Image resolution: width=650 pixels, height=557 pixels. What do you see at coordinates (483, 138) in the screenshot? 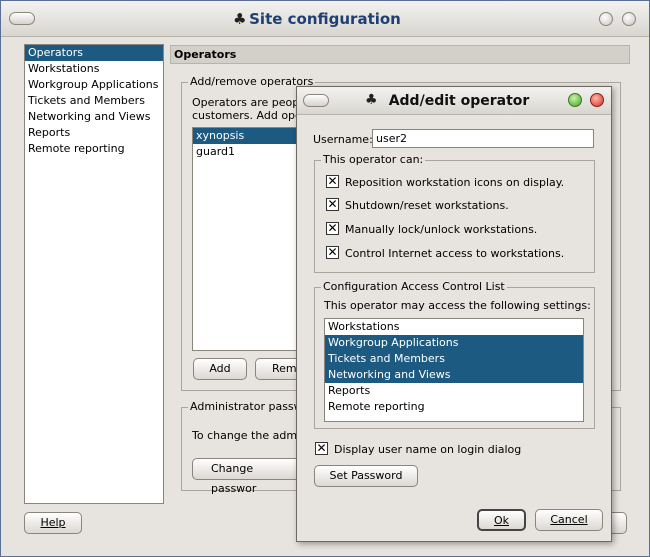
I see `username-input: user2` at bounding box center [483, 138].